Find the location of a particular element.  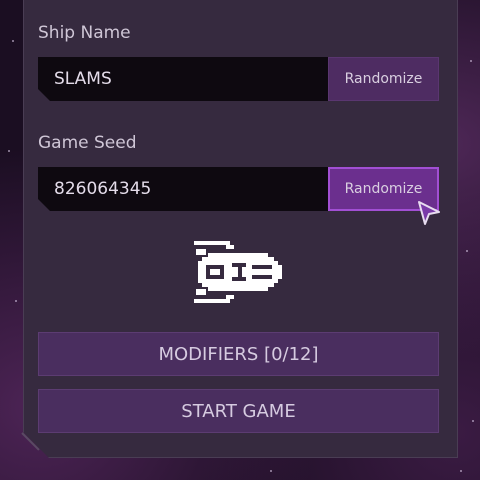

game-seed-field: 826064345 is located at coordinates (183, 189).